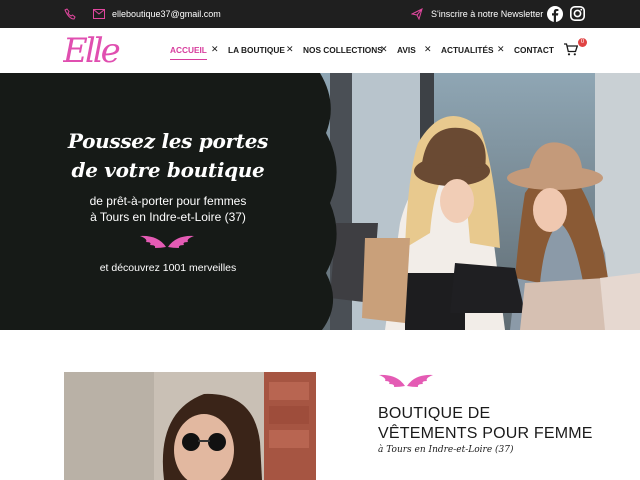  What do you see at coordinates (446, 450) in the screenshot?
I see `section-subtitle: à Tours en Indre-et-Loire (37)` at bounding box center [446, 450].